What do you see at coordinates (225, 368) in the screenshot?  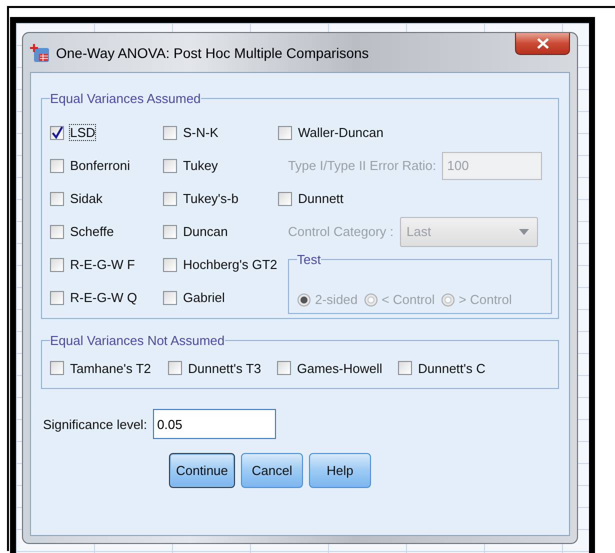 I see `checkbox-label: Dunnett's T3` at bounding box center [225, 368].